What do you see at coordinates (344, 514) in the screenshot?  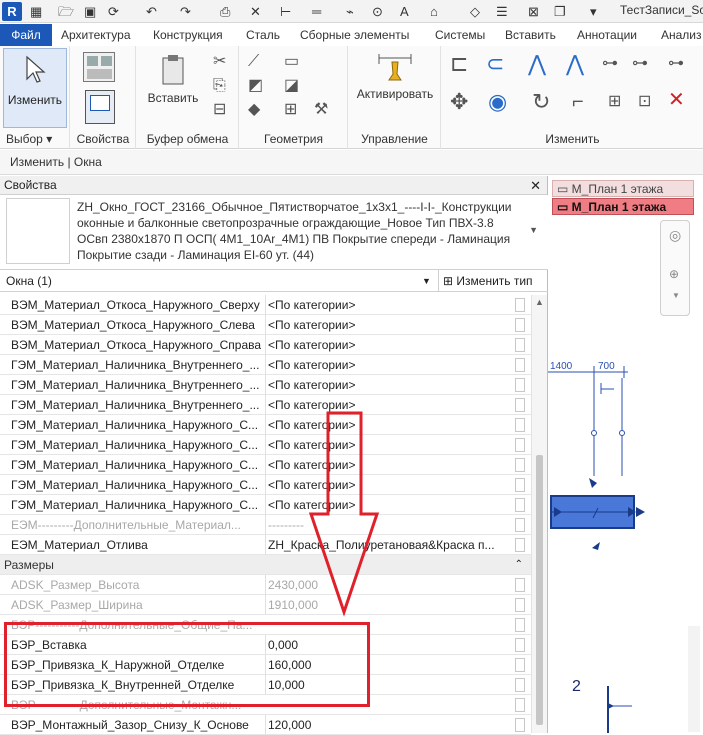 I see `annotation-arrow` at bounding box center [344, 514].